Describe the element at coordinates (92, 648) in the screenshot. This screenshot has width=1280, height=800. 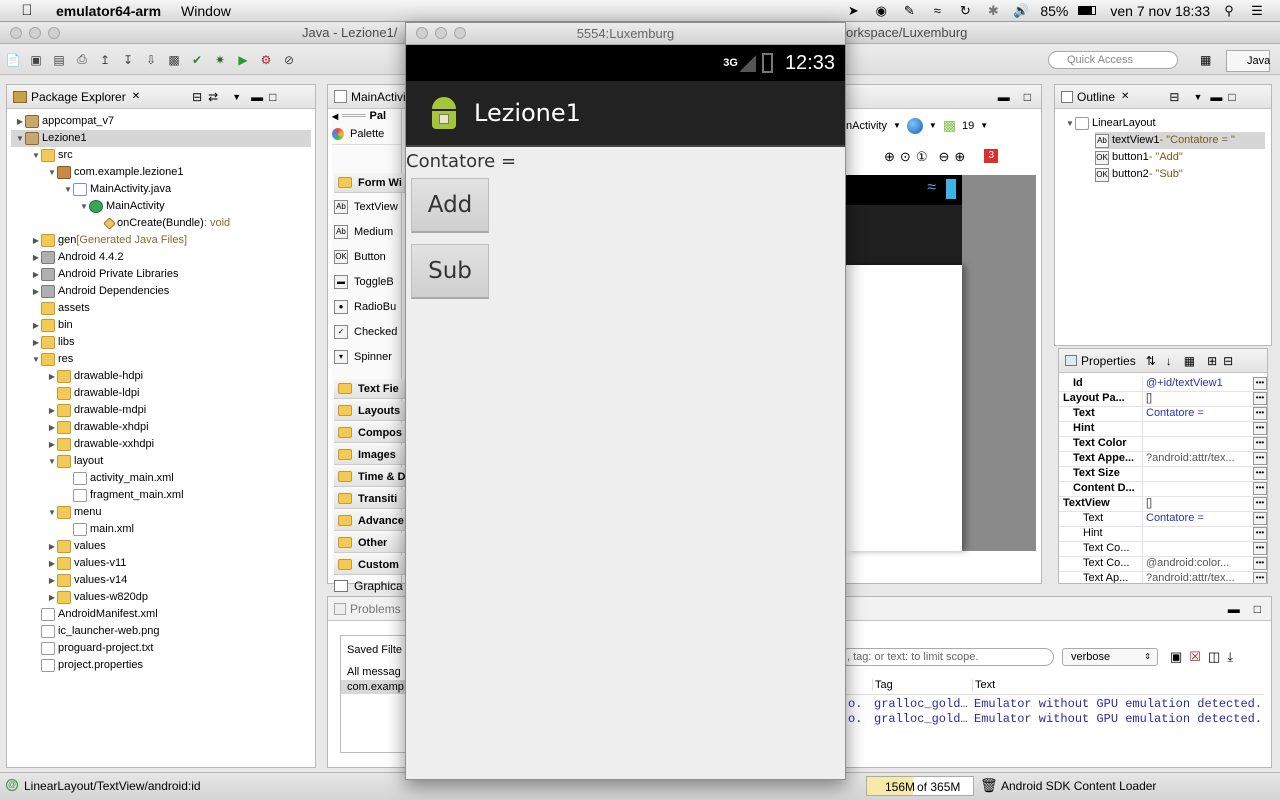
I see `tree-item-proguard: proguard-project.txt` at that location.